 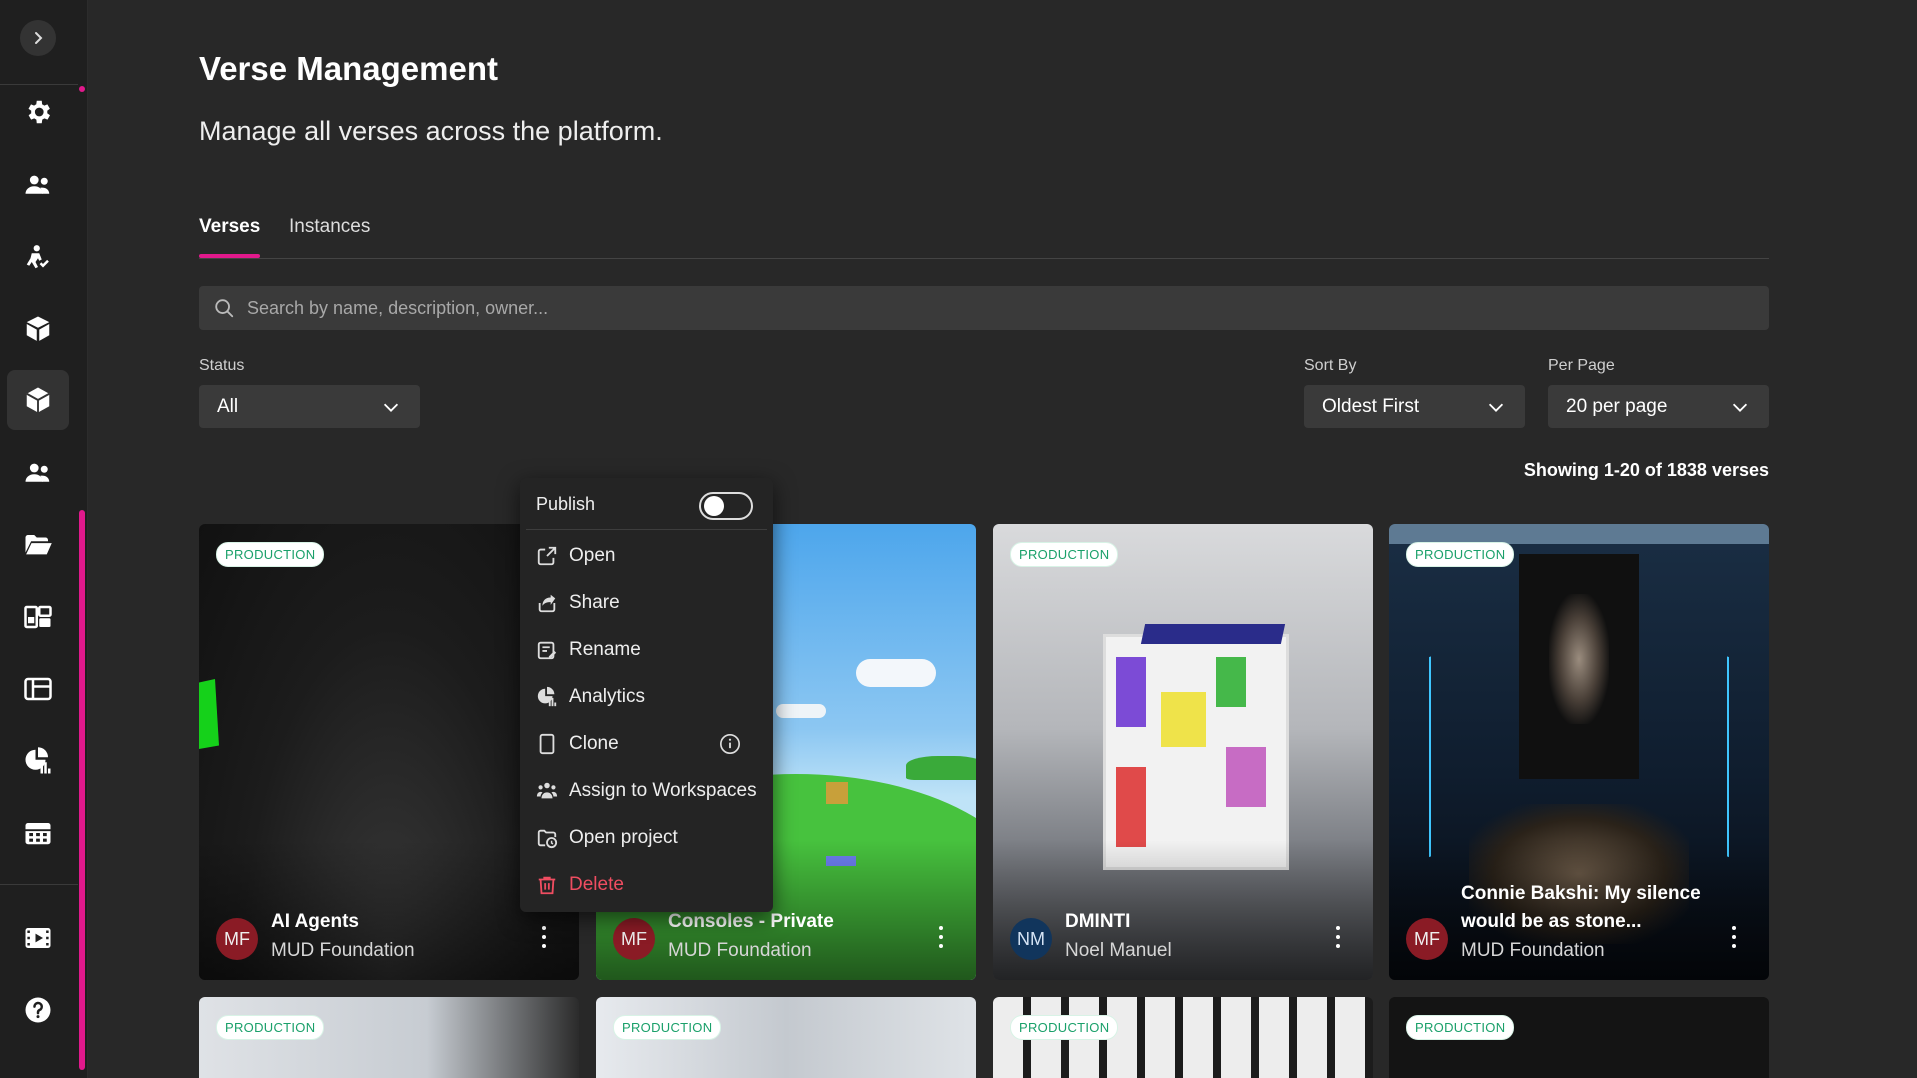 I want to click on gear-icon, so click(x=39, y=112).